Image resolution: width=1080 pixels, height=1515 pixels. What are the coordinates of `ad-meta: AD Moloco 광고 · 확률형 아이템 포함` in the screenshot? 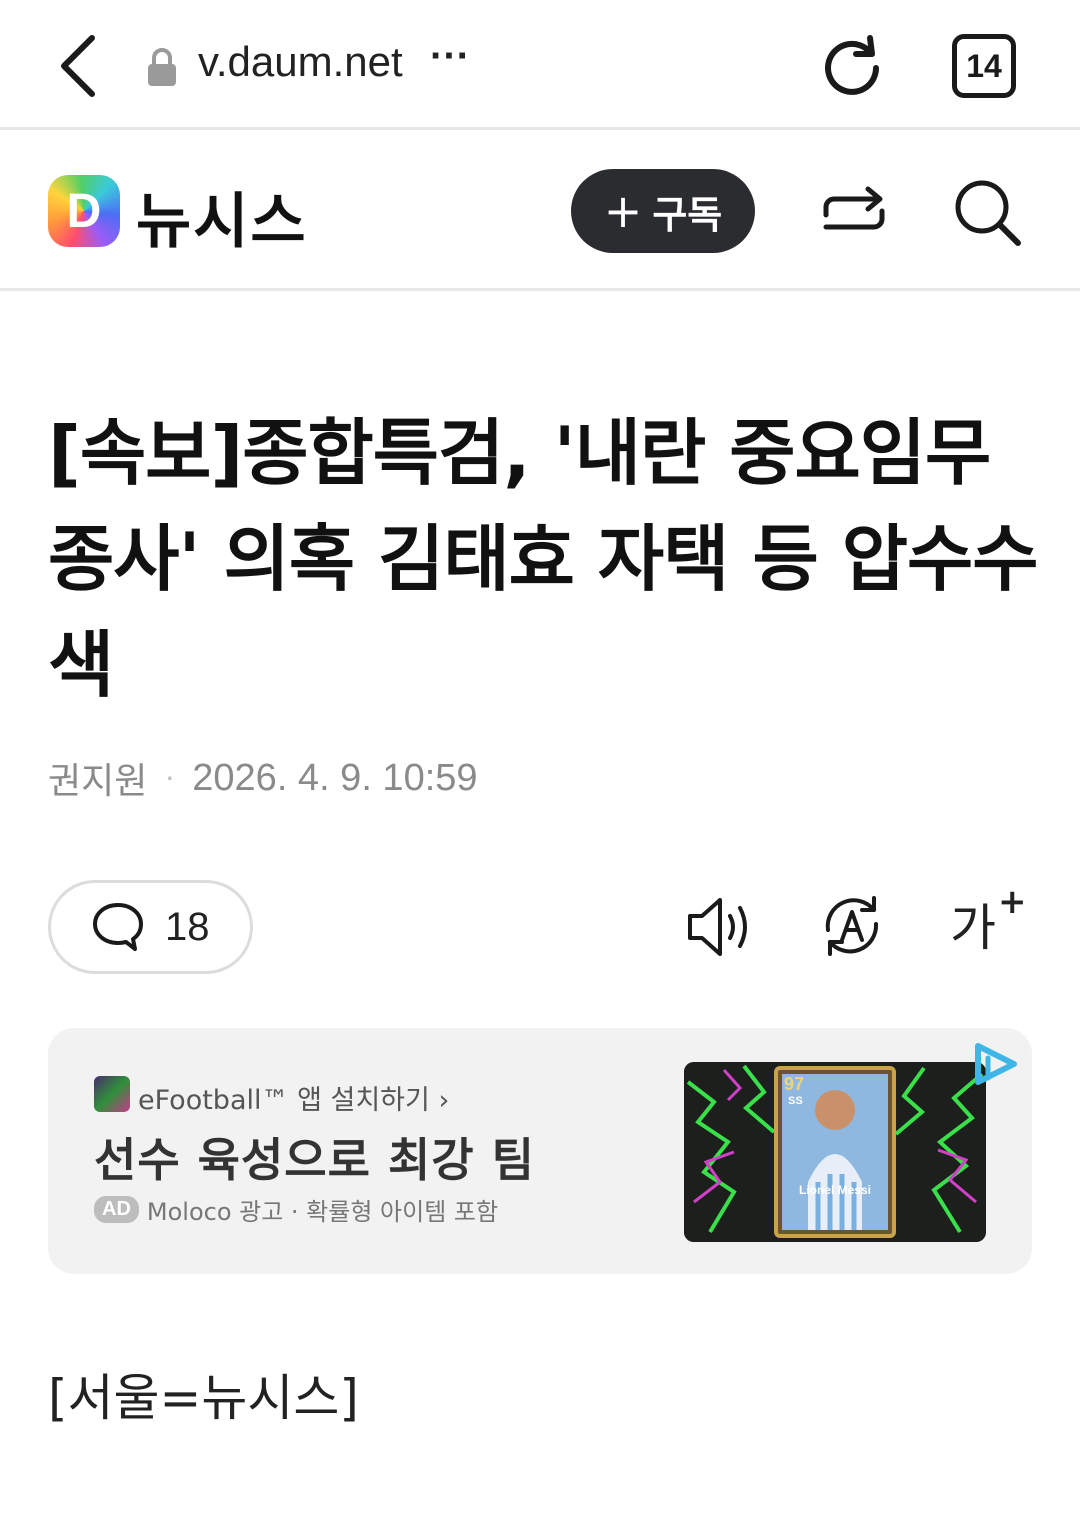 It's located at (296, 1209).